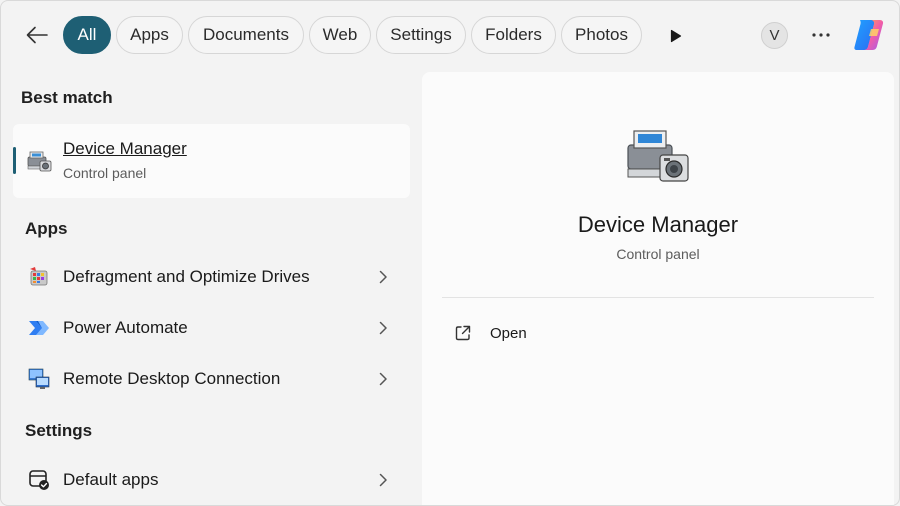  What do you see at coordinates (111, 479) in the screenshot?
I see `settings-item-label: Default apps` at bounding box center [111, 479].